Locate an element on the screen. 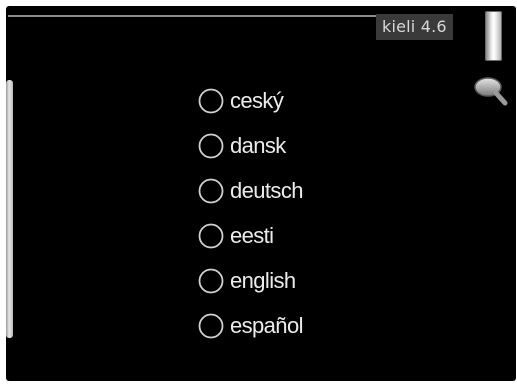  language-label: deutsch is located at coordinates (266, 190).